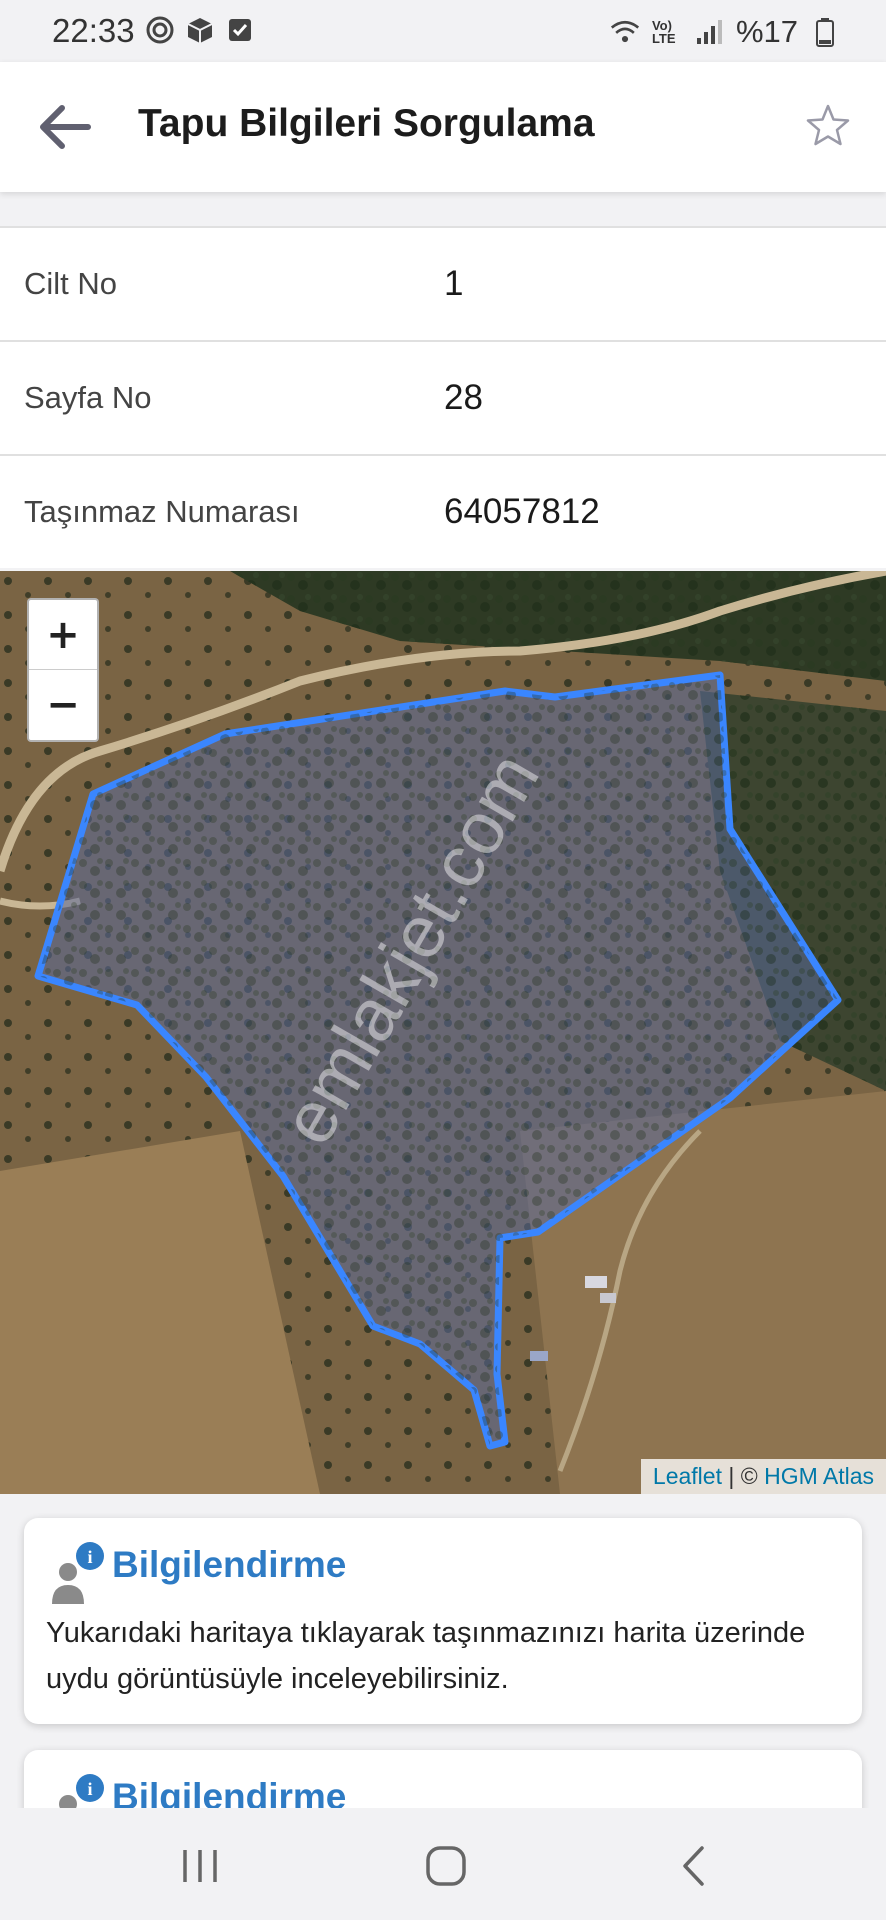 This screenshot has height=1920, width=886. I want to click on star-icon, so click(828, 125).